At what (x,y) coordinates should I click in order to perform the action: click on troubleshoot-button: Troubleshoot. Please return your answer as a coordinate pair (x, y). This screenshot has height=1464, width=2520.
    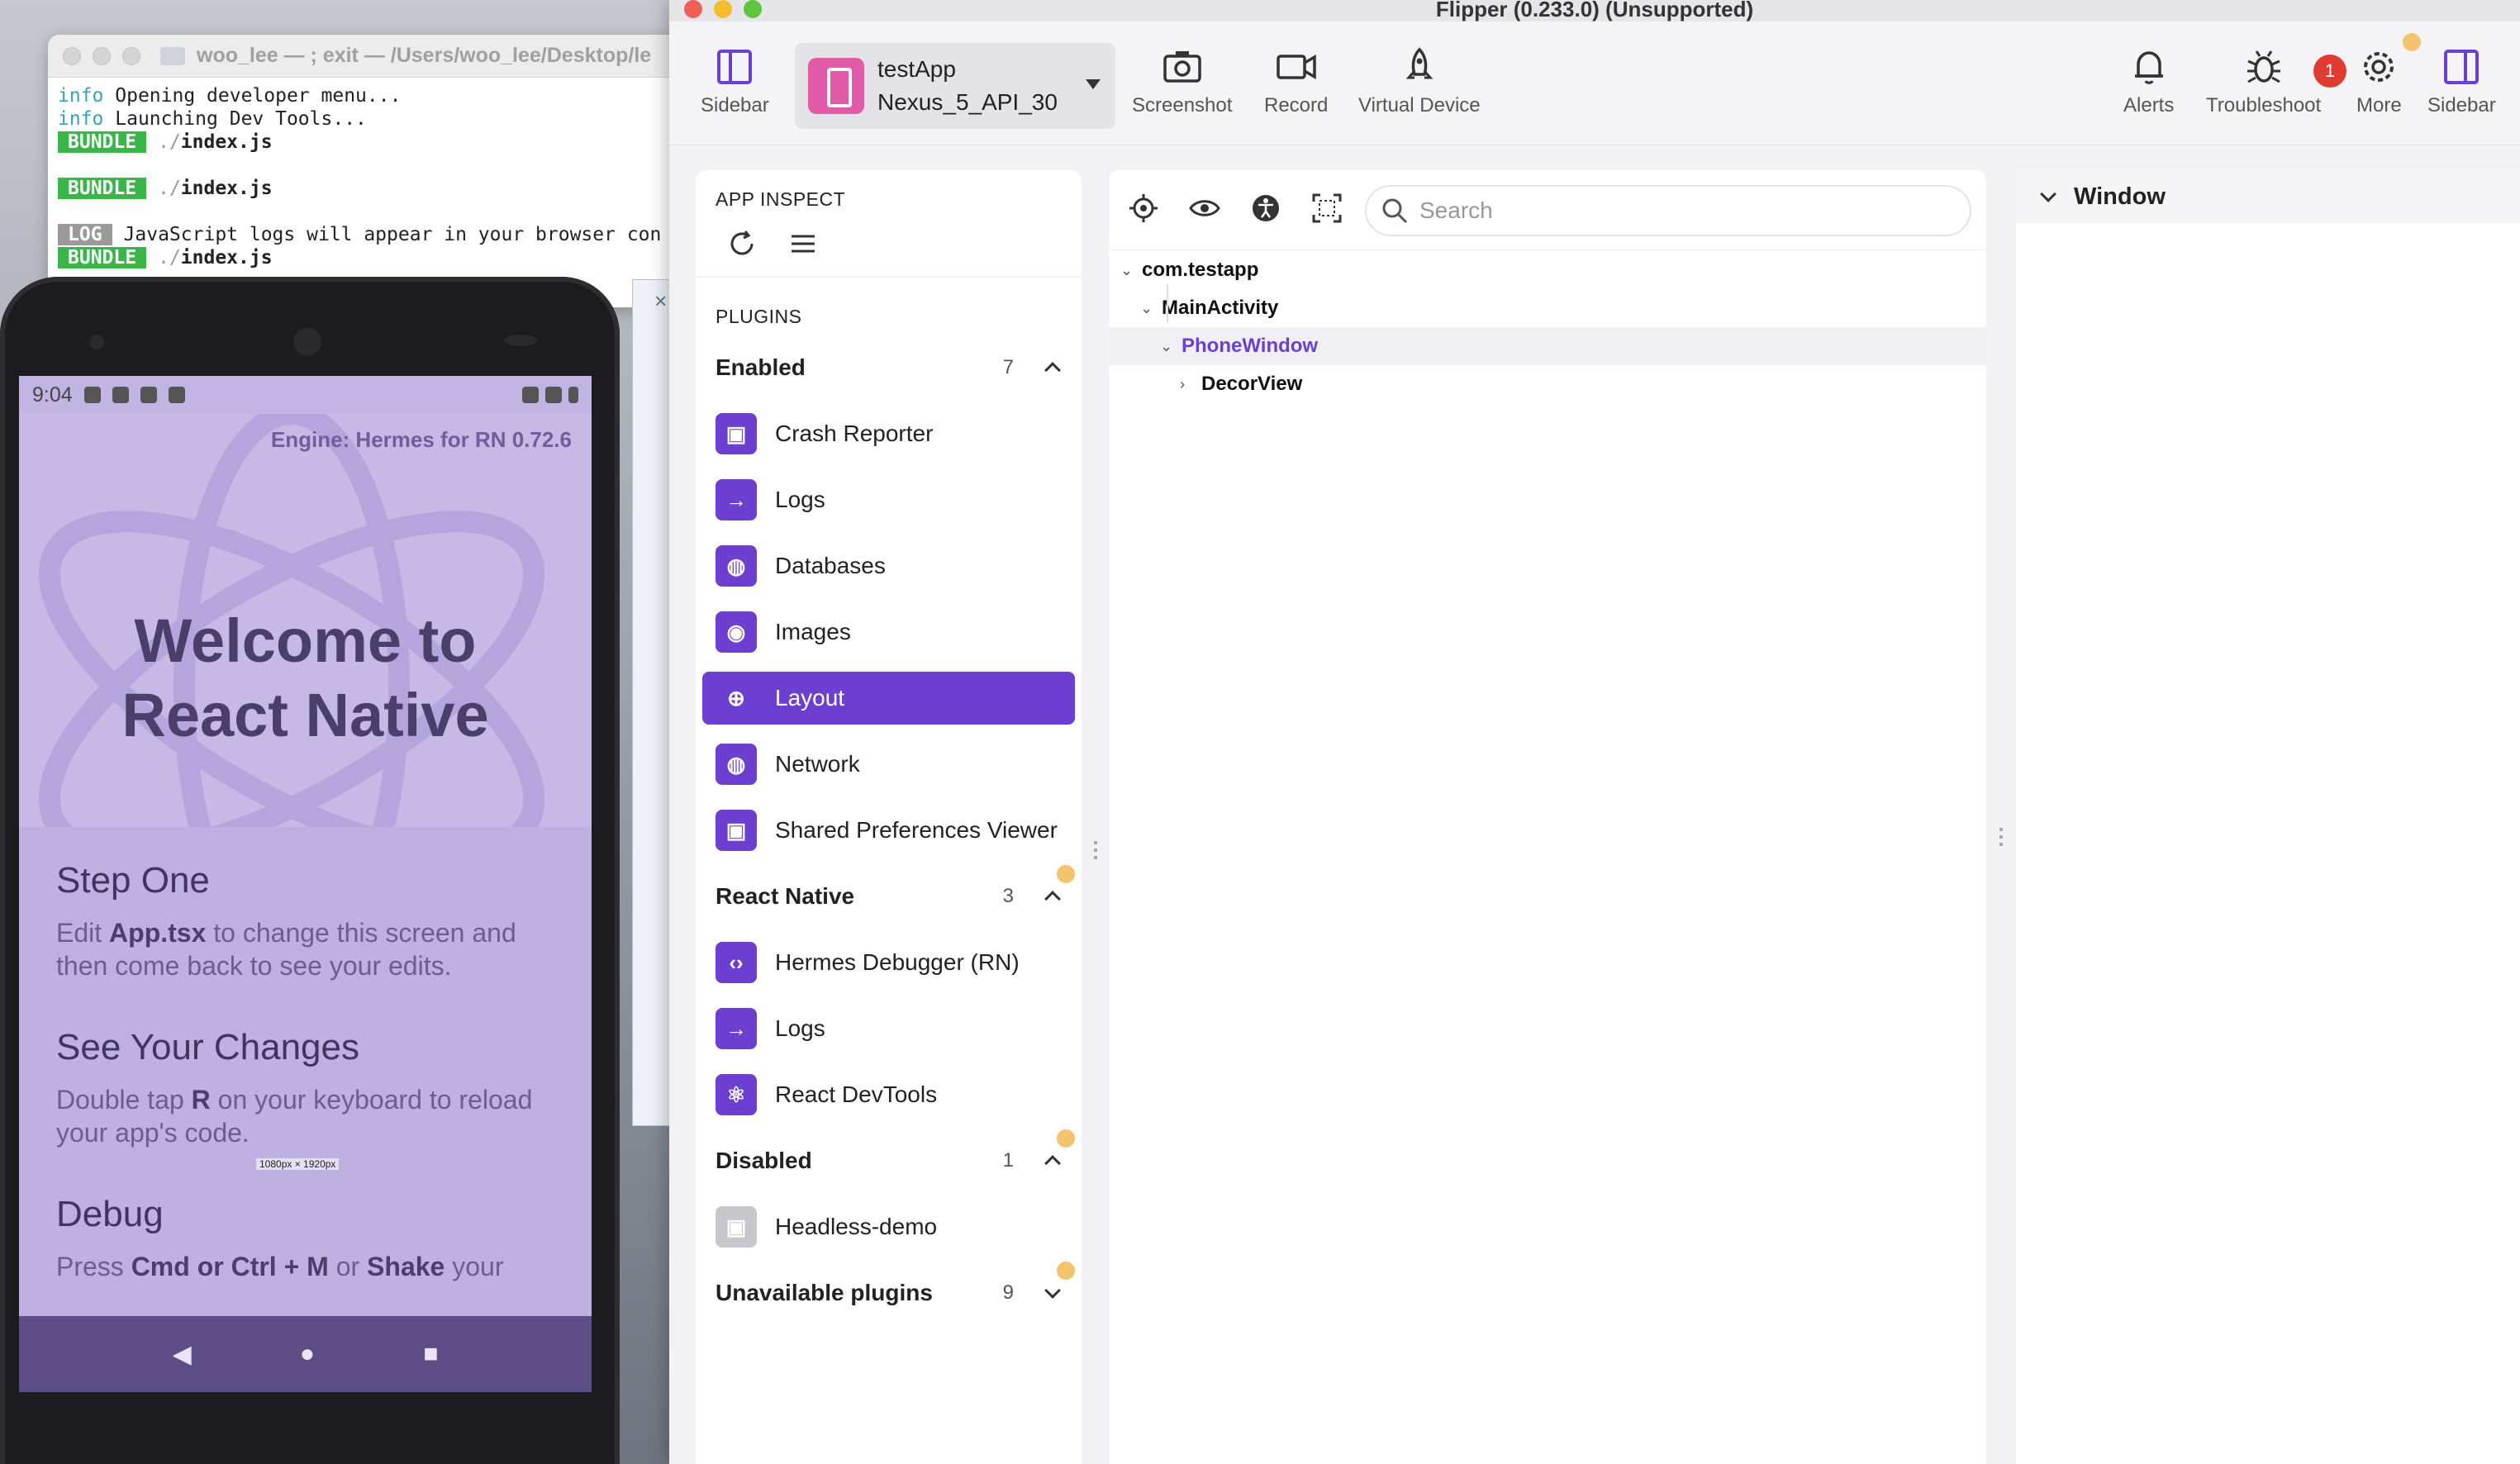
    Looking at the image, I should click on (2263, 81).